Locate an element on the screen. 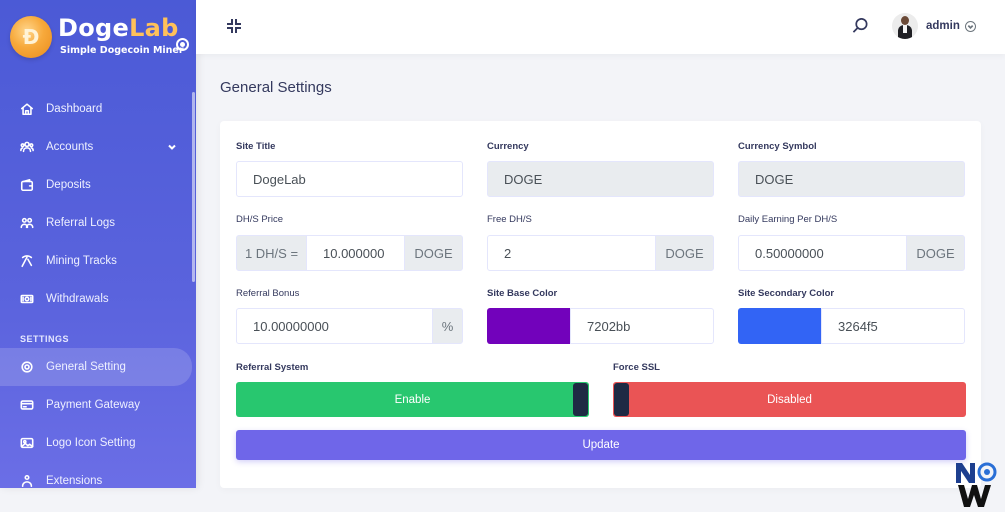 This screenshot has height=512, width=1005. sidebar-item-logo-icon-setting: Logo Icon Setting is located at coordinates (98, 443).